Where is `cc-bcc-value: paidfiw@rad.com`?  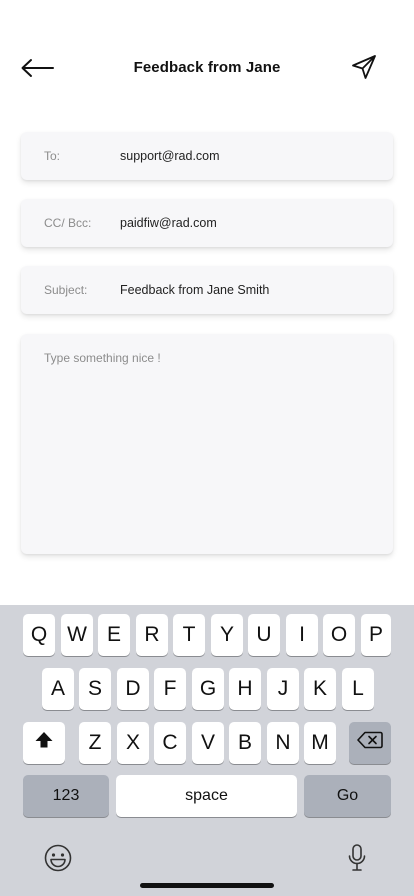 cc-bcc-value: paidfiw@rad.com is located at coordinates (168, 223).